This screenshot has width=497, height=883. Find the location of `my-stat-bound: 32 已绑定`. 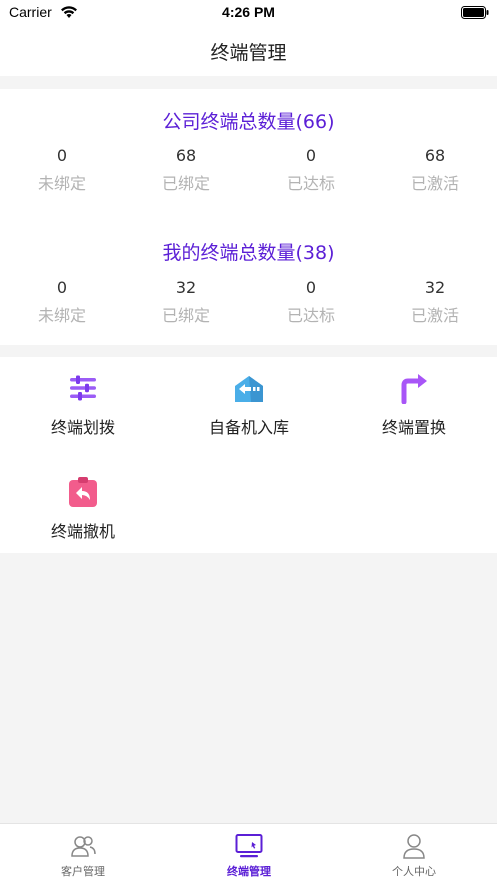

my-stat-bound: 32 已绑定 is located at coordinates (186, 302).